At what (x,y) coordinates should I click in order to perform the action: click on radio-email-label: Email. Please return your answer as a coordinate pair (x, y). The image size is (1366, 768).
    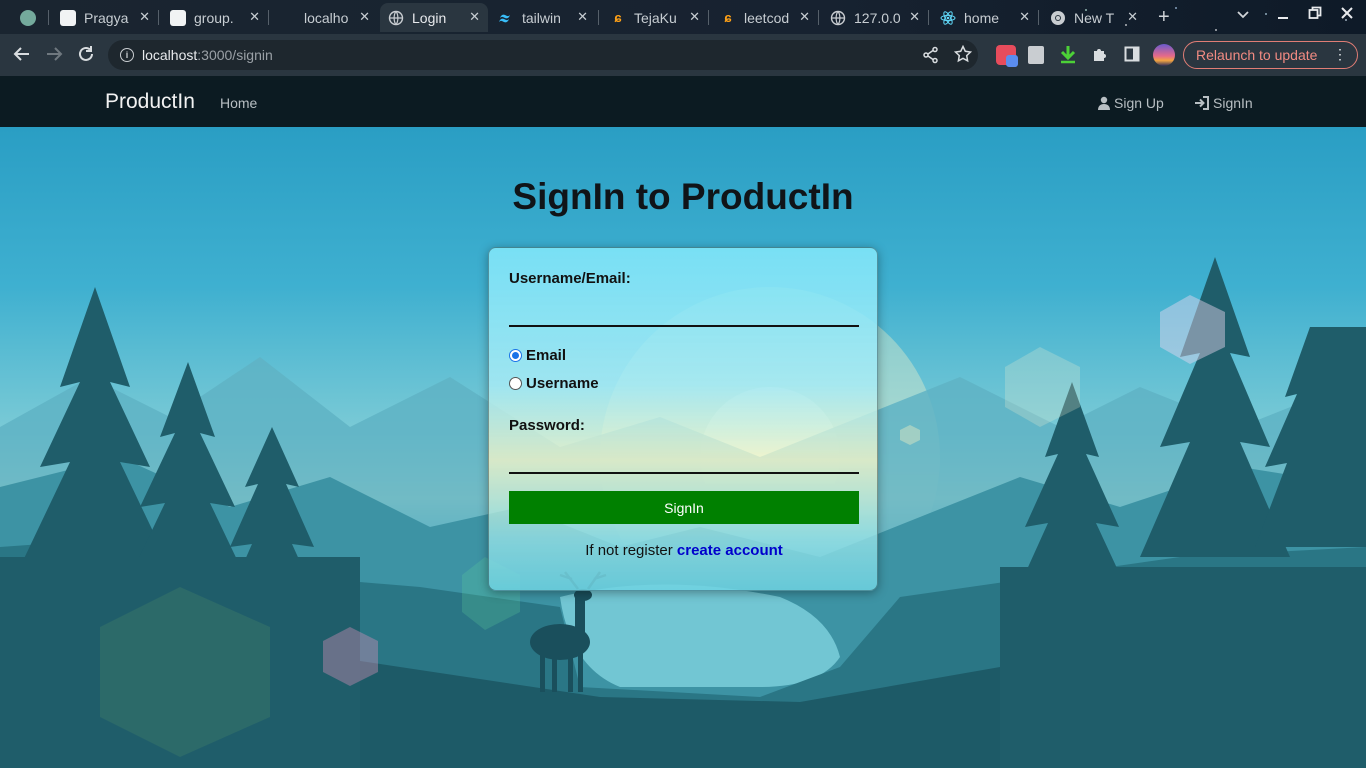
    Looking at the image, I should click on (546, 355).